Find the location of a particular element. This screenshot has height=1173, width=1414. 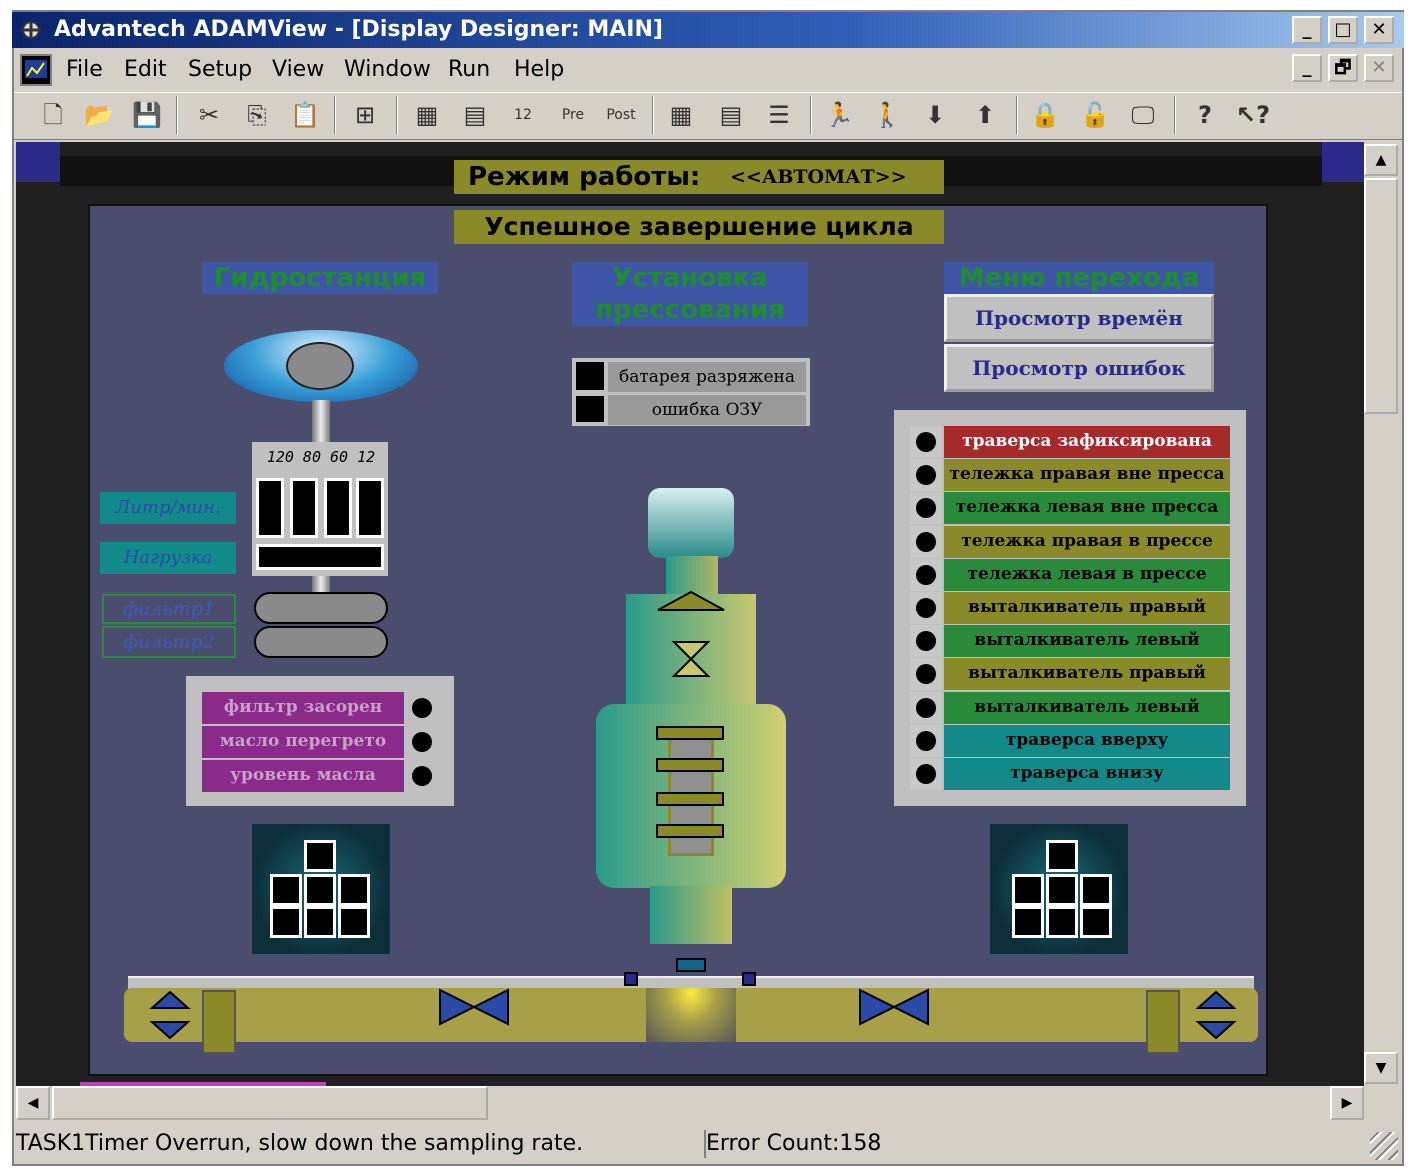

alarm-indicator is located at coordinates (590, 376).